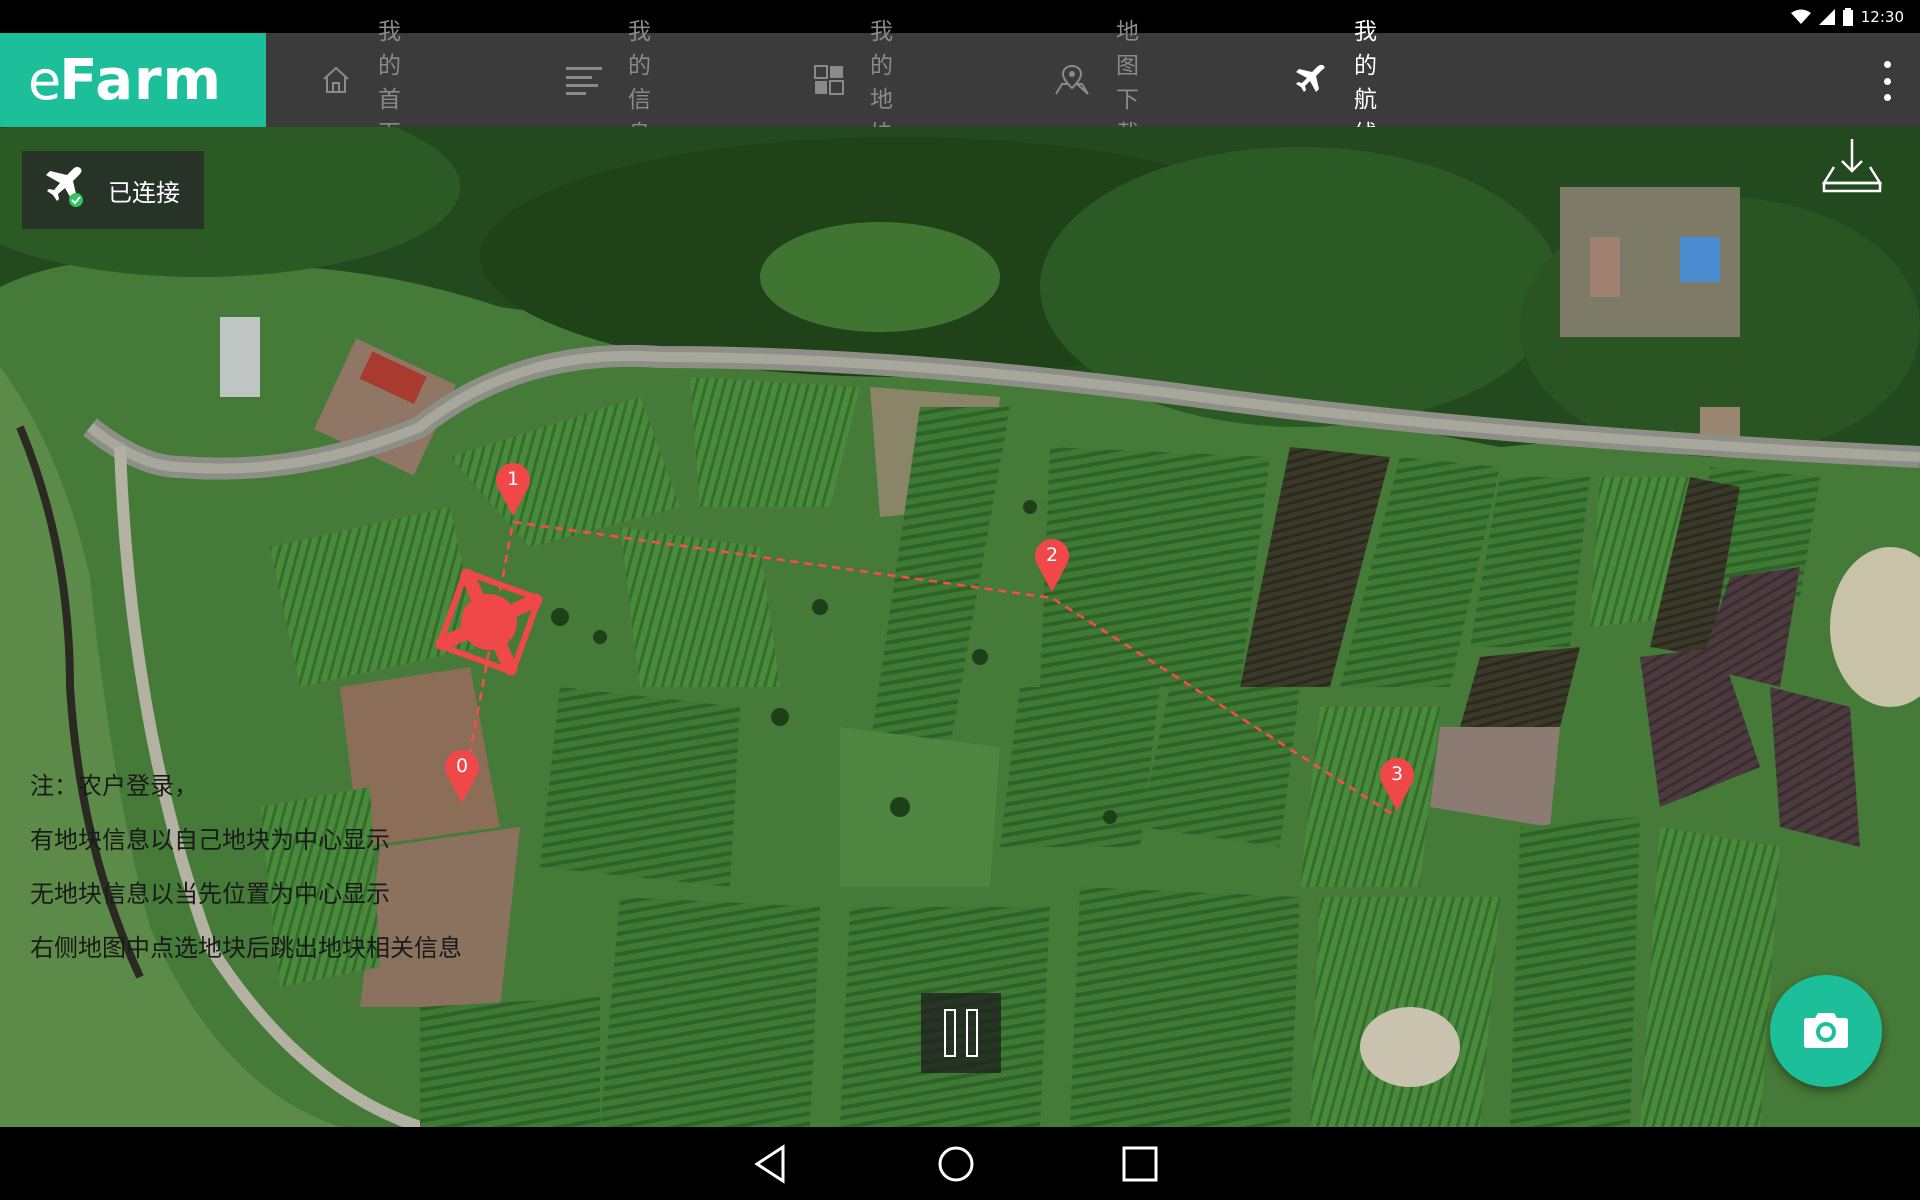 Image resolution: width=1920 pixels, height=1200 pixels. What do you see at coordinates (246, 948) in the screenshot?
I see `note-line: 右侧地图中点选地块后跳出地块相关信息` at bounding box center [246, 948].